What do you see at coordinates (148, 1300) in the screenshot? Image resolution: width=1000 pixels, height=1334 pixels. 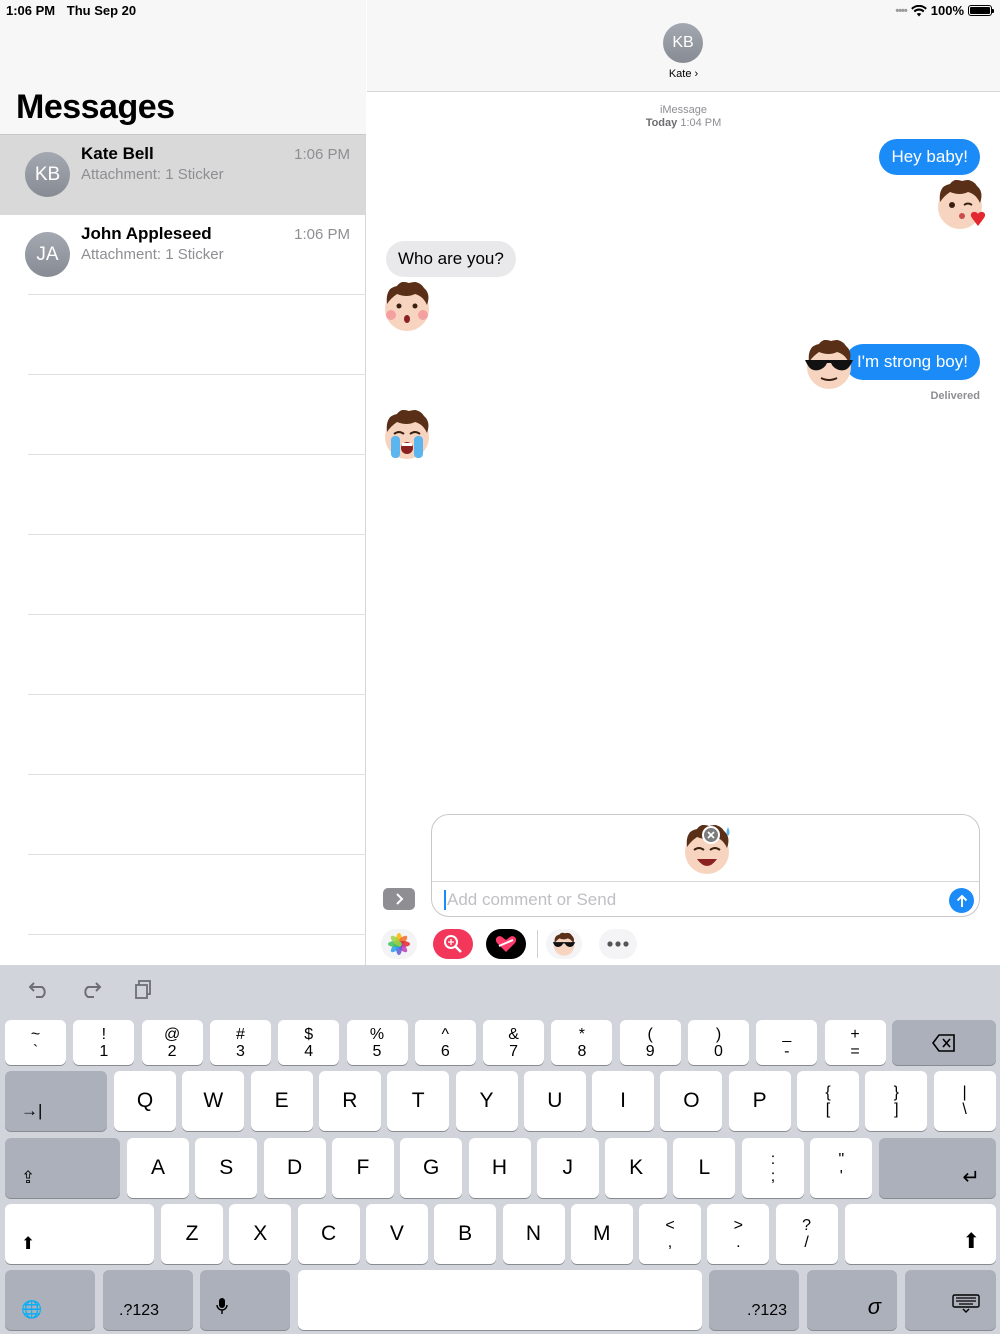 I see `numbers-key-left: .?123` at bounding box center [148, 1300].